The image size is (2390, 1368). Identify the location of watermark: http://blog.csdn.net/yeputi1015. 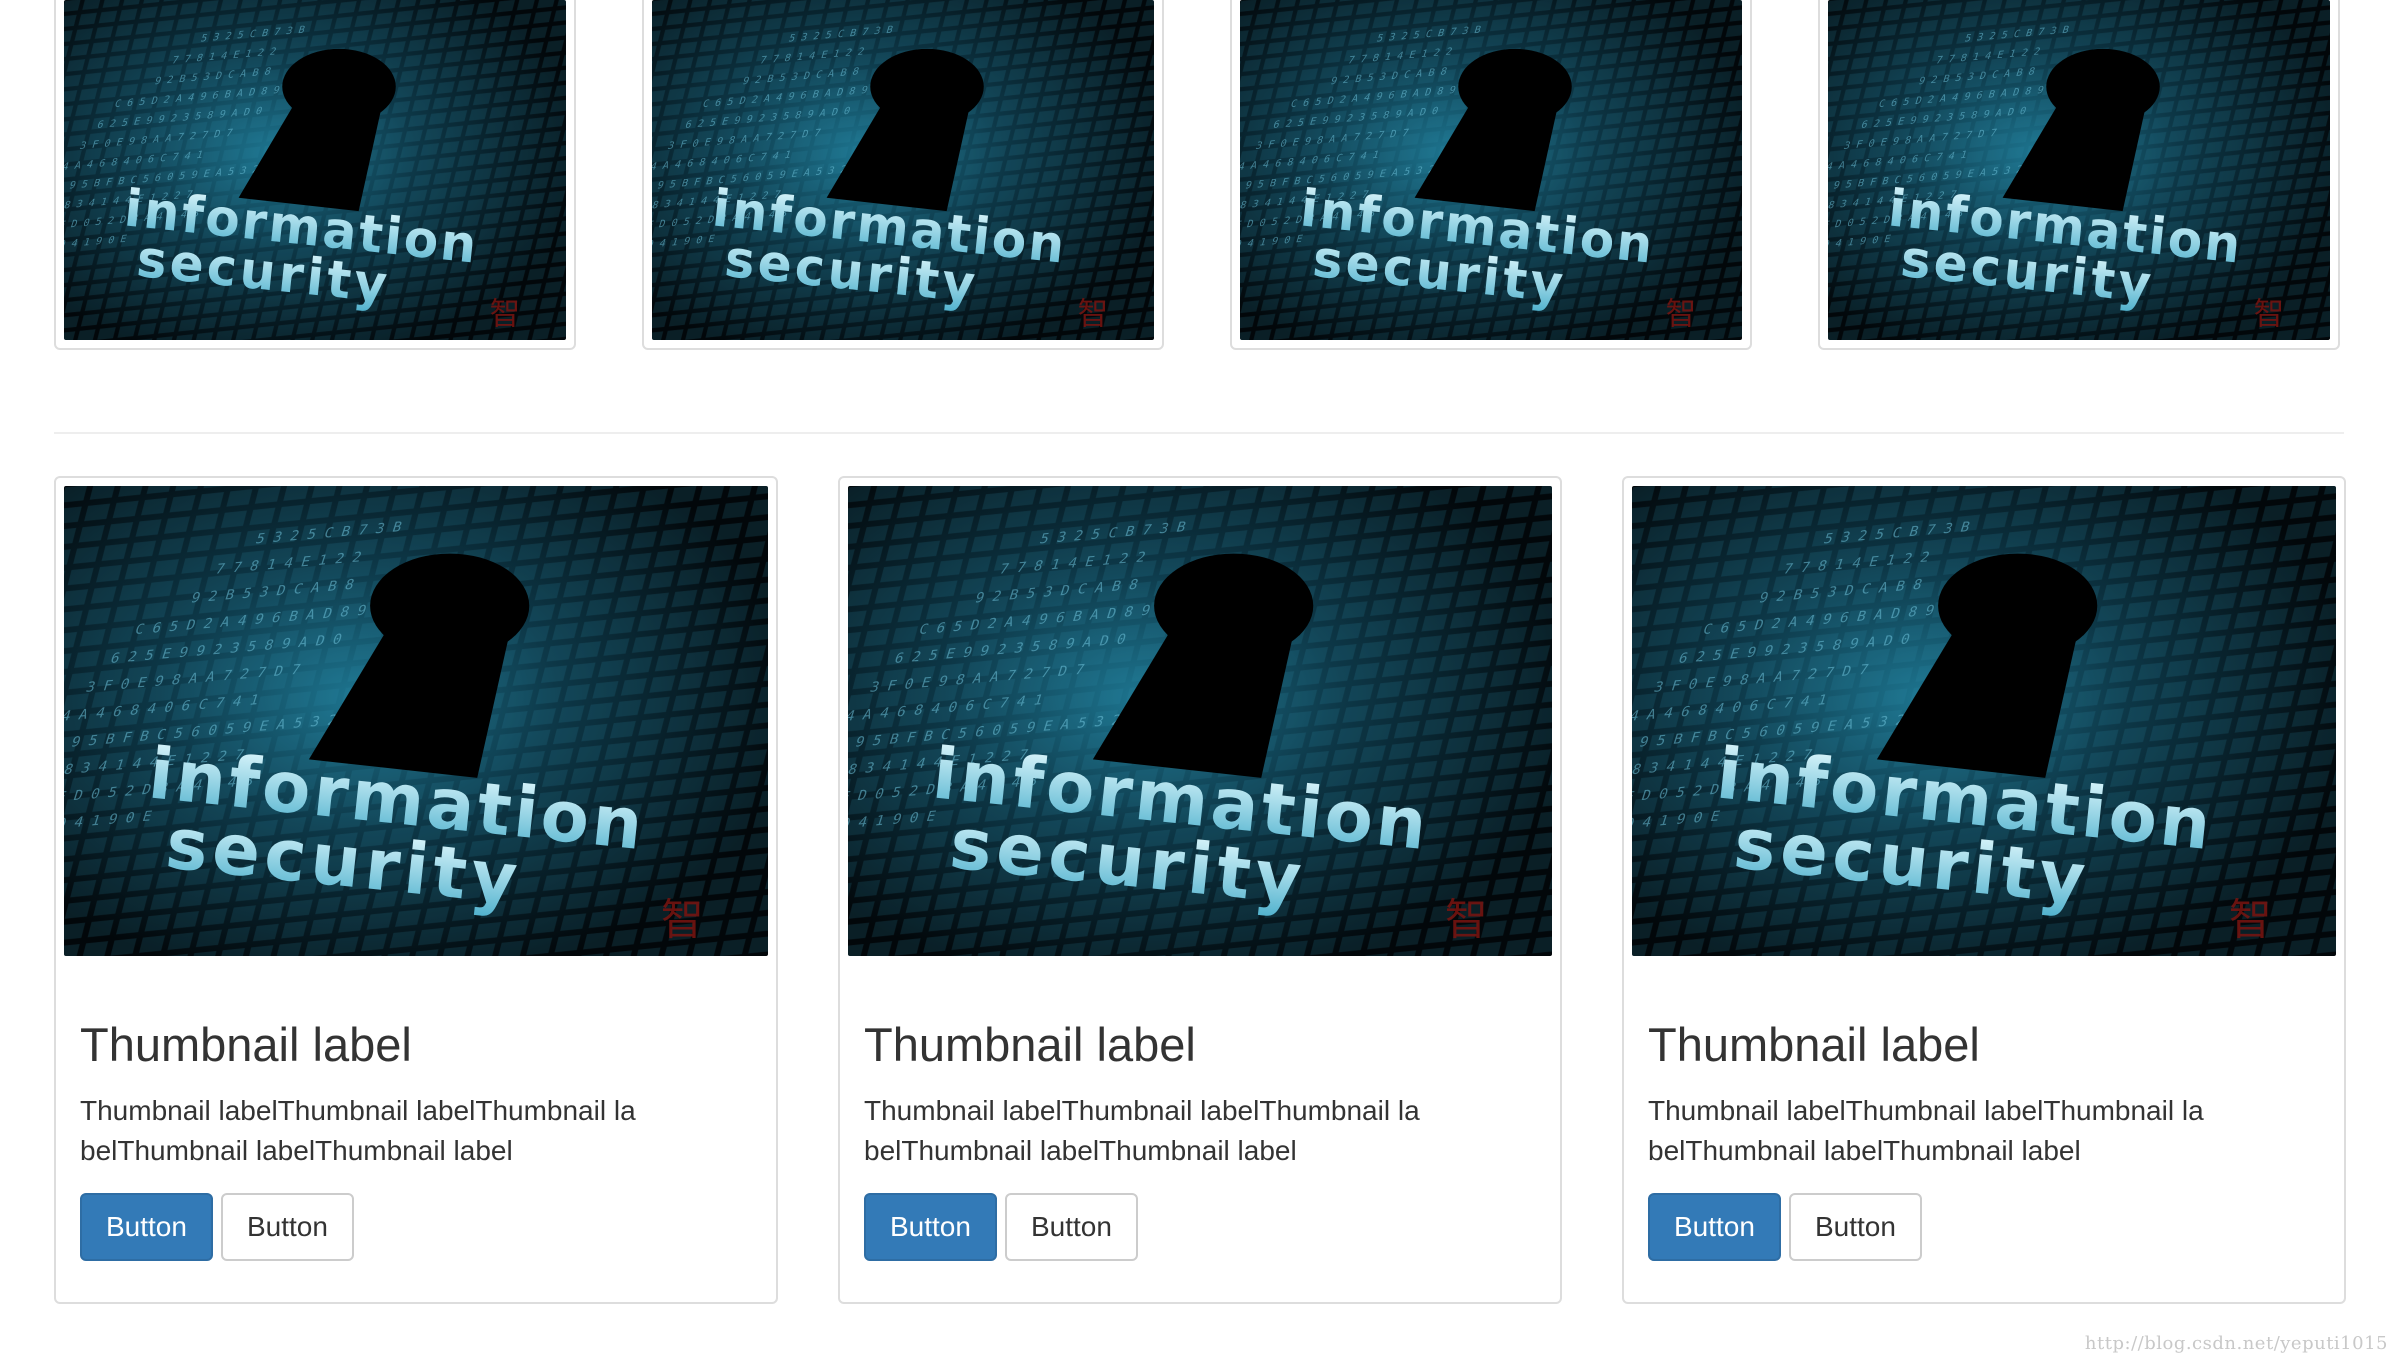
(2236, 1343).